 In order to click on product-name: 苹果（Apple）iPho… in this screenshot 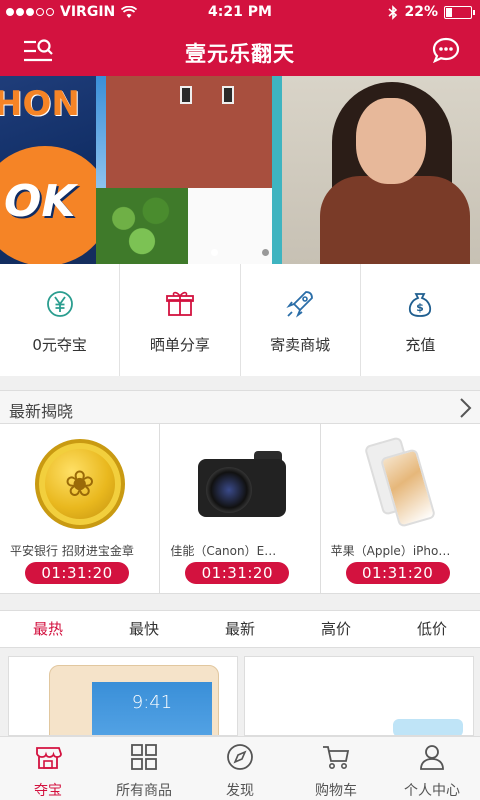, I will do `click(390, 551)`.